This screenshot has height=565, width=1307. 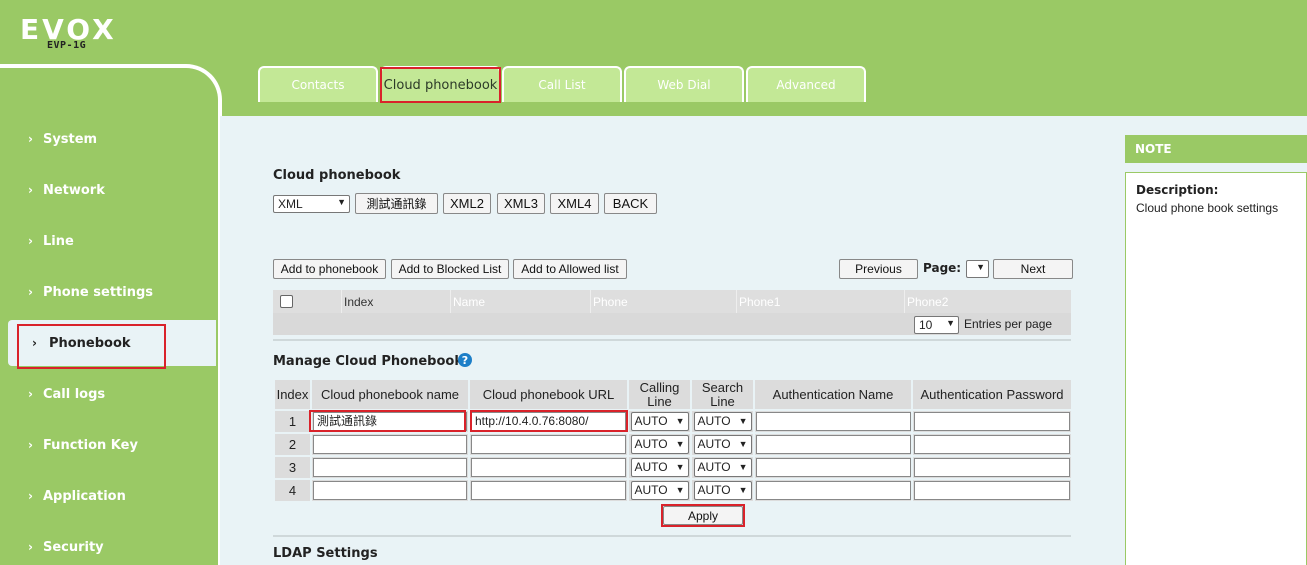 I want to click on sidebar-item-line: › Line, so click(x=108, y=241).